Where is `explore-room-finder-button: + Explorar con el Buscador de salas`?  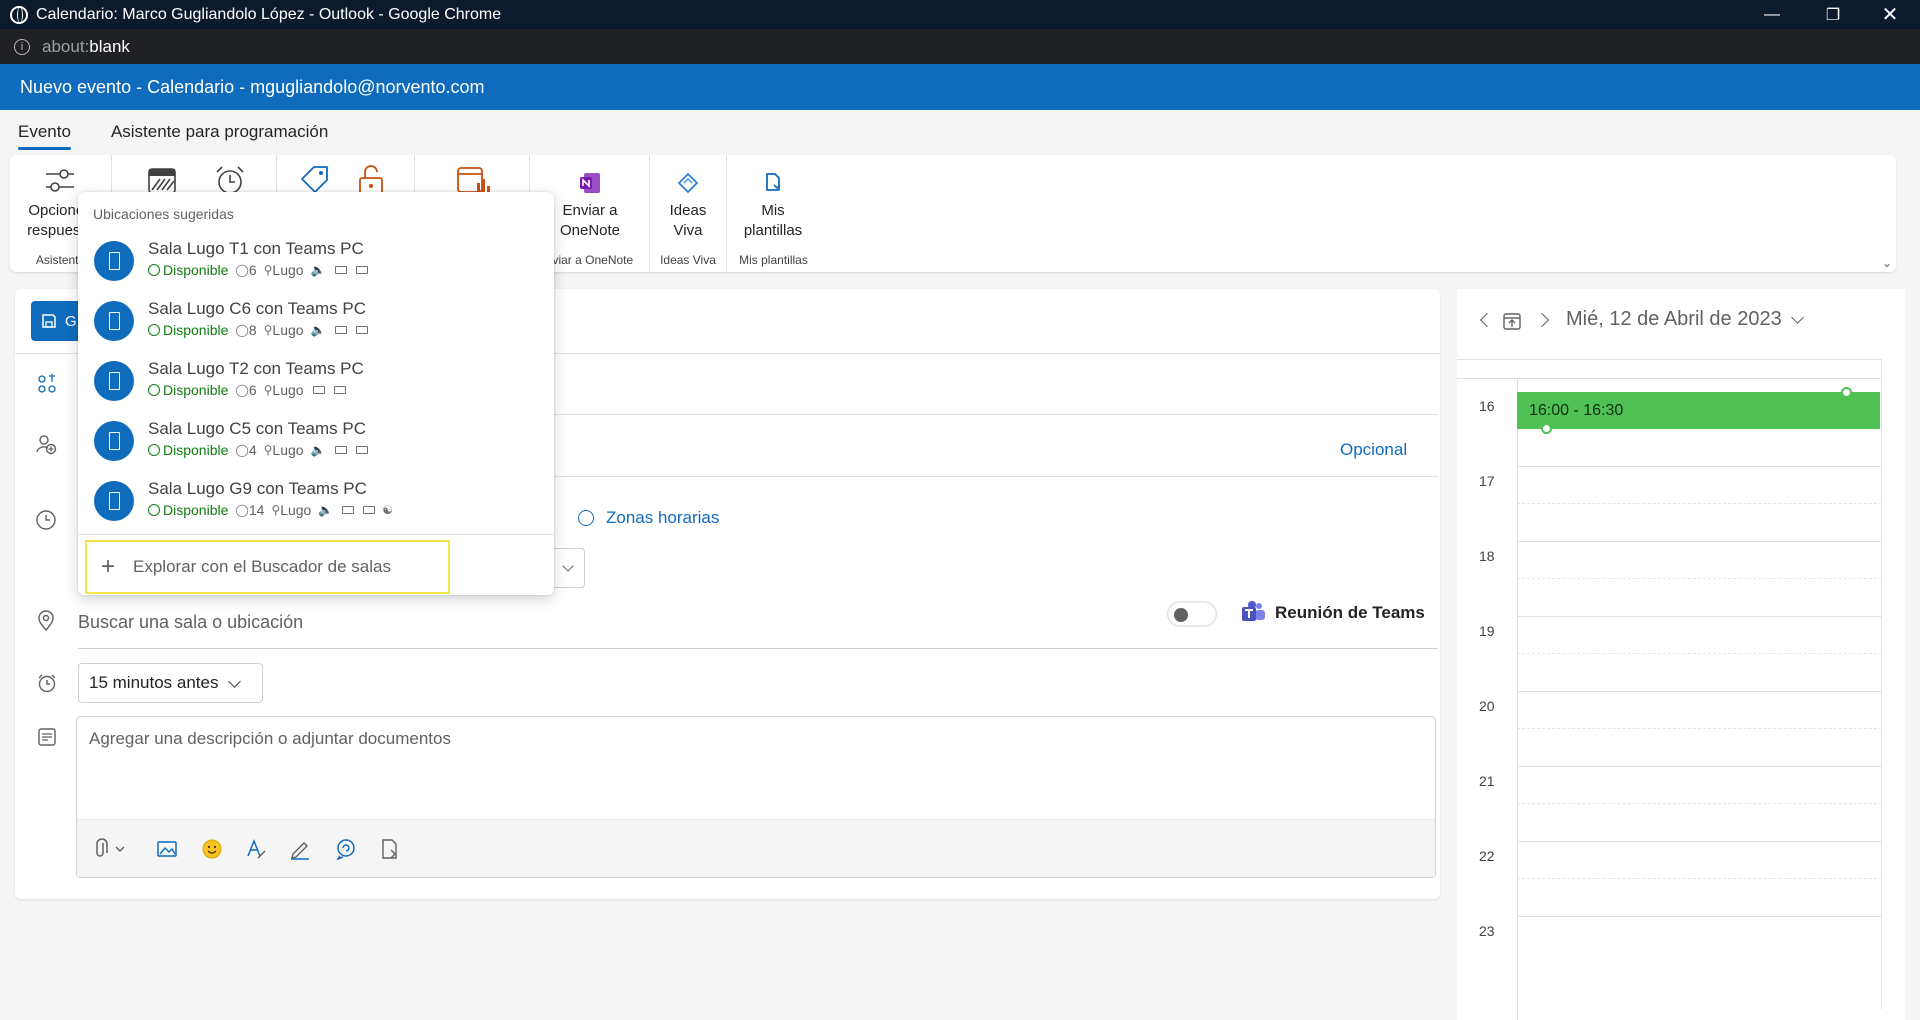
explore-room-finder-button: + Explorar con el Buscador de salas is located at coordinates (267, 567).